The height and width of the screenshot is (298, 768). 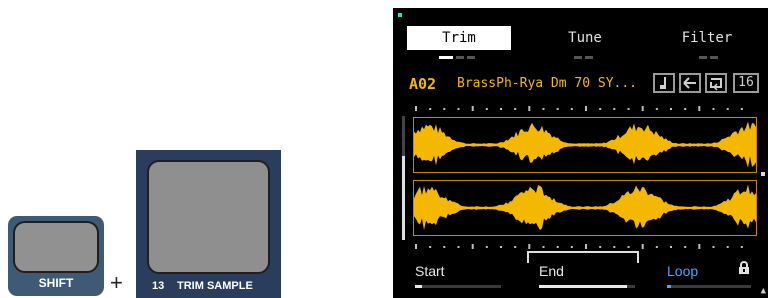 What do you see at coordinates (585, 57) in the screenshot?
I see `page-indicator-tune` at bounding box center [585, 57].